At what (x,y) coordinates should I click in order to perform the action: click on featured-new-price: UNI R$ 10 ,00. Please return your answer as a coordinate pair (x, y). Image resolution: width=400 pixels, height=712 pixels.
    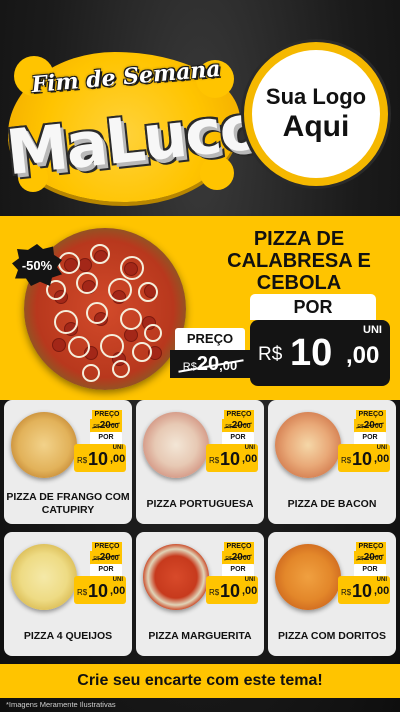
    Looking at the image, I should click on (320, 353).